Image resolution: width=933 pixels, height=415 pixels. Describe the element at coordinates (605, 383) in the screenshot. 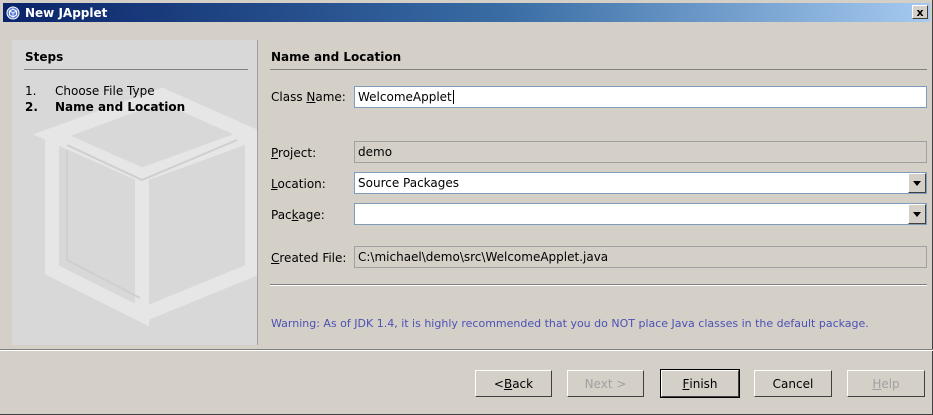

I see `next-button: Next >` at that location.